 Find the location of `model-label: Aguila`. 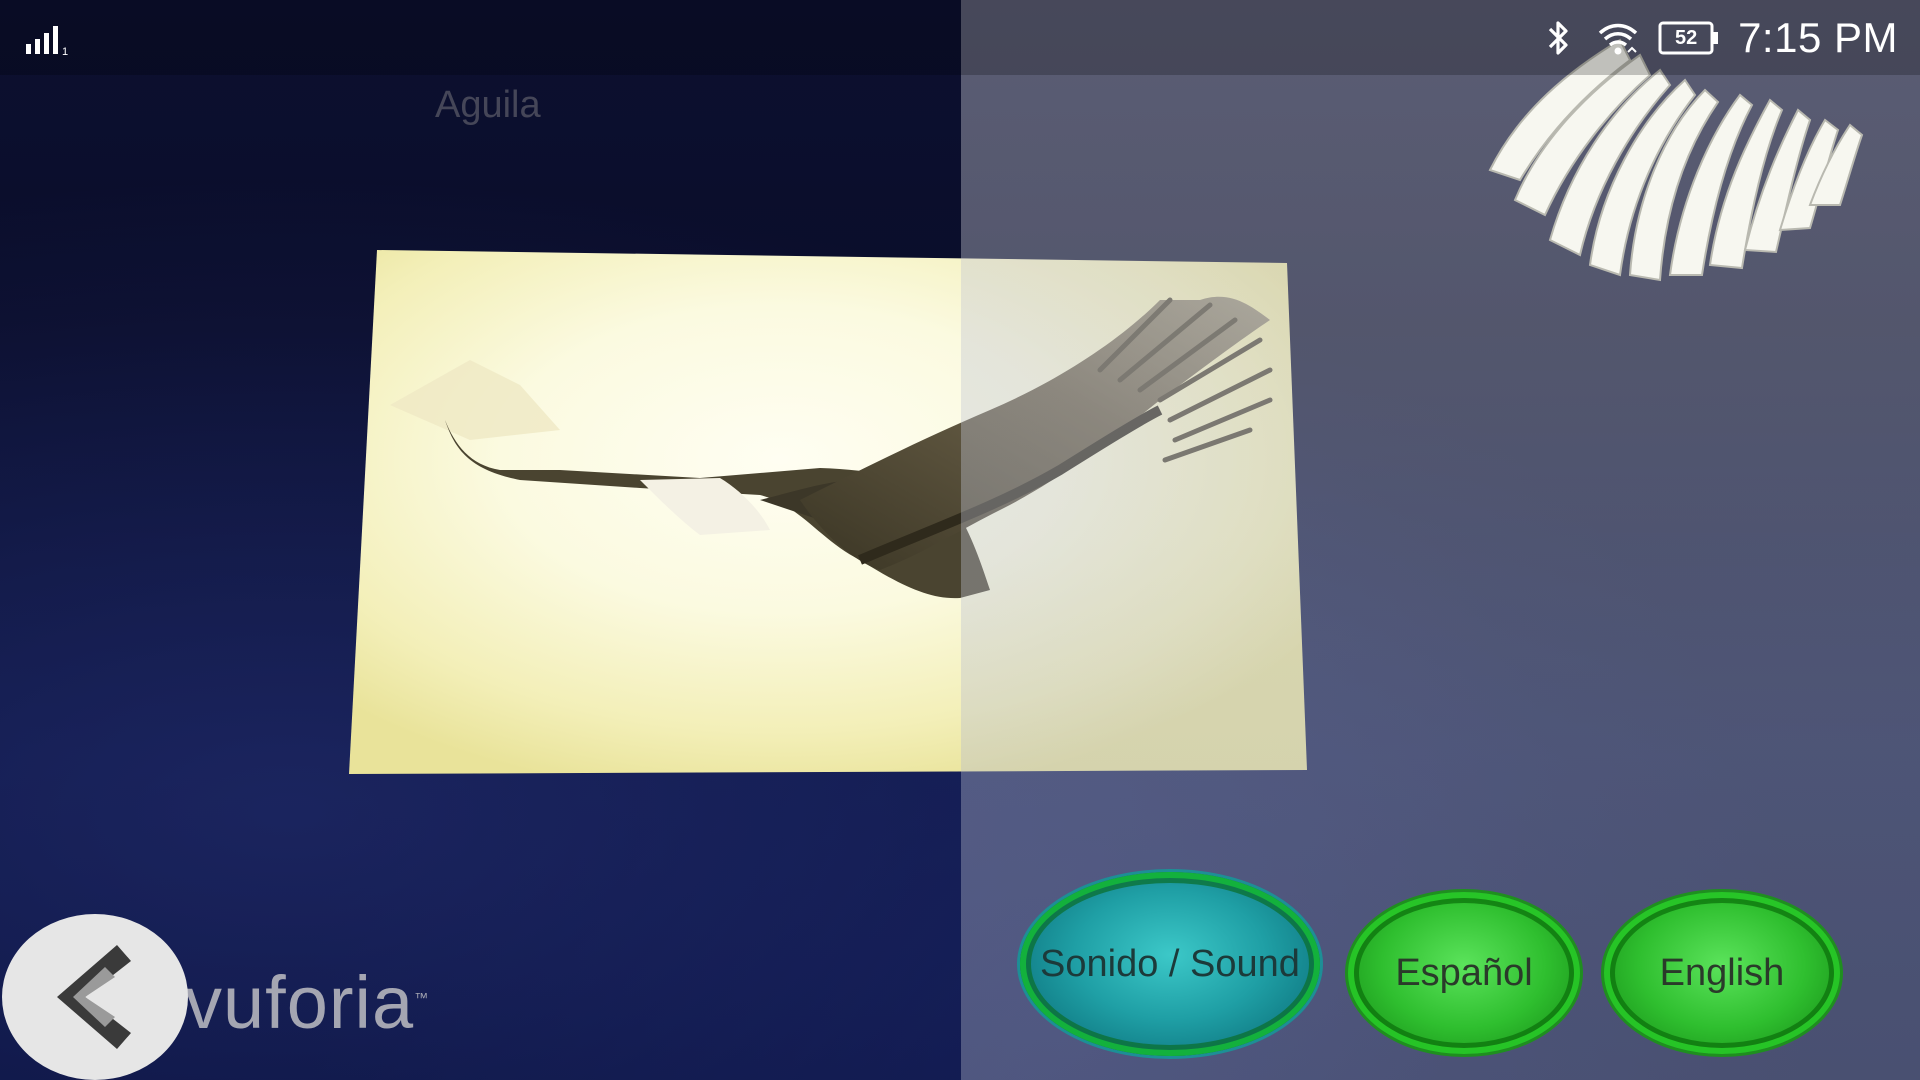

model-label: Aguila is located at coordinates (488, 105).